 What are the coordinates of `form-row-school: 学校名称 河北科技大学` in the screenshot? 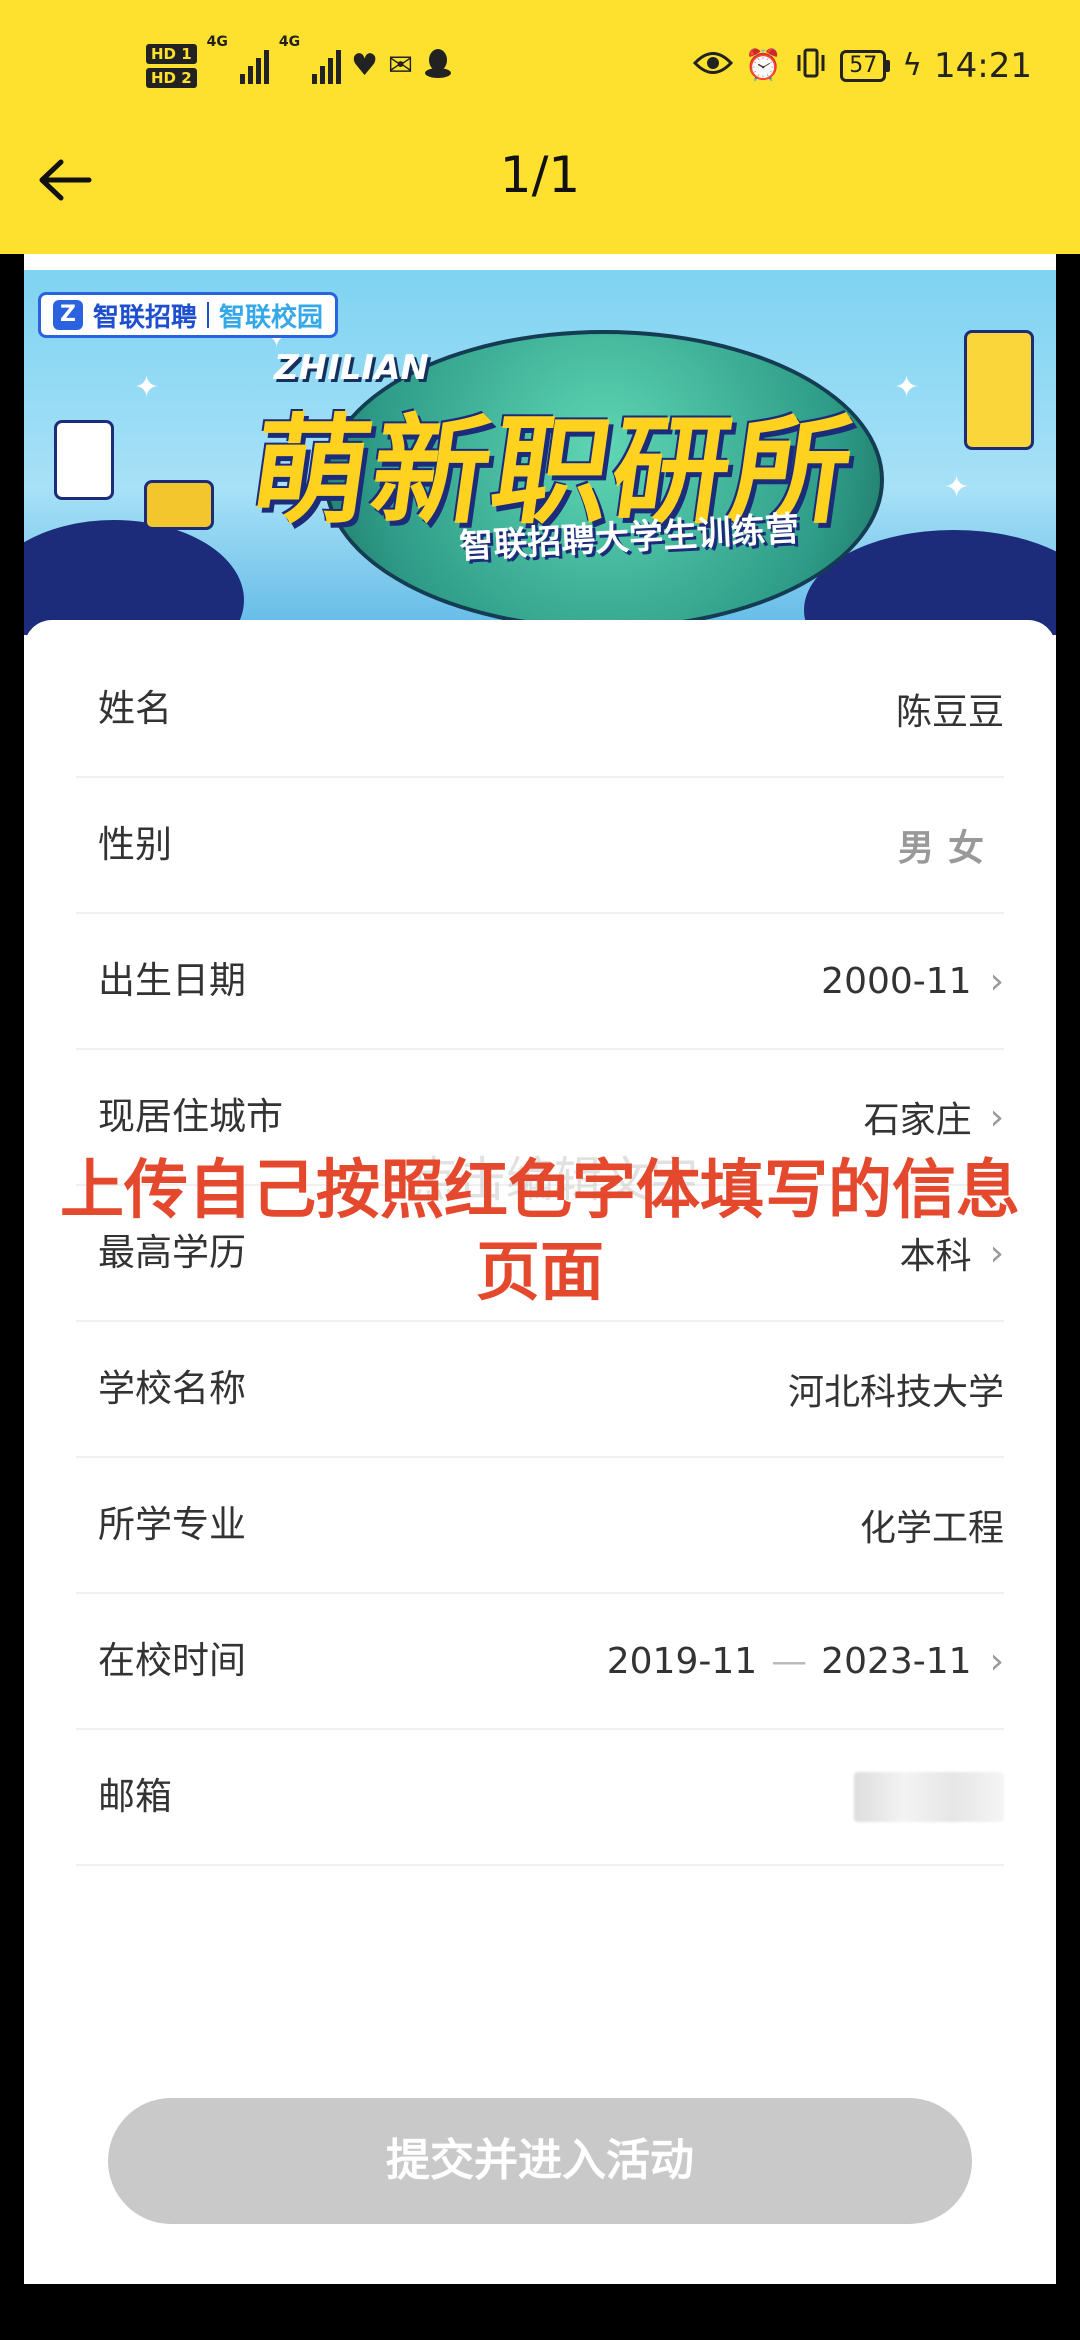 It's located at (540, 1390).